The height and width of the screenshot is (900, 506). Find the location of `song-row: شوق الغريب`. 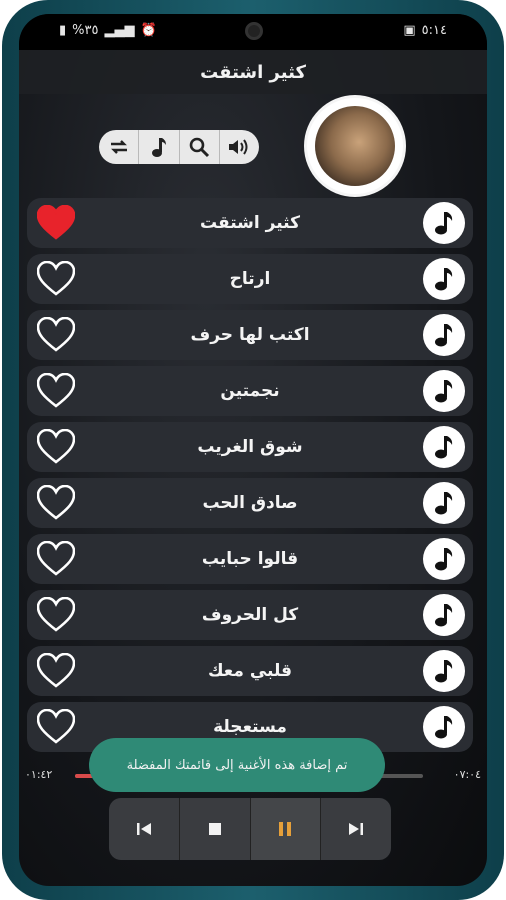

song-row: شوق الغريب is located at coordinates (250, 447).